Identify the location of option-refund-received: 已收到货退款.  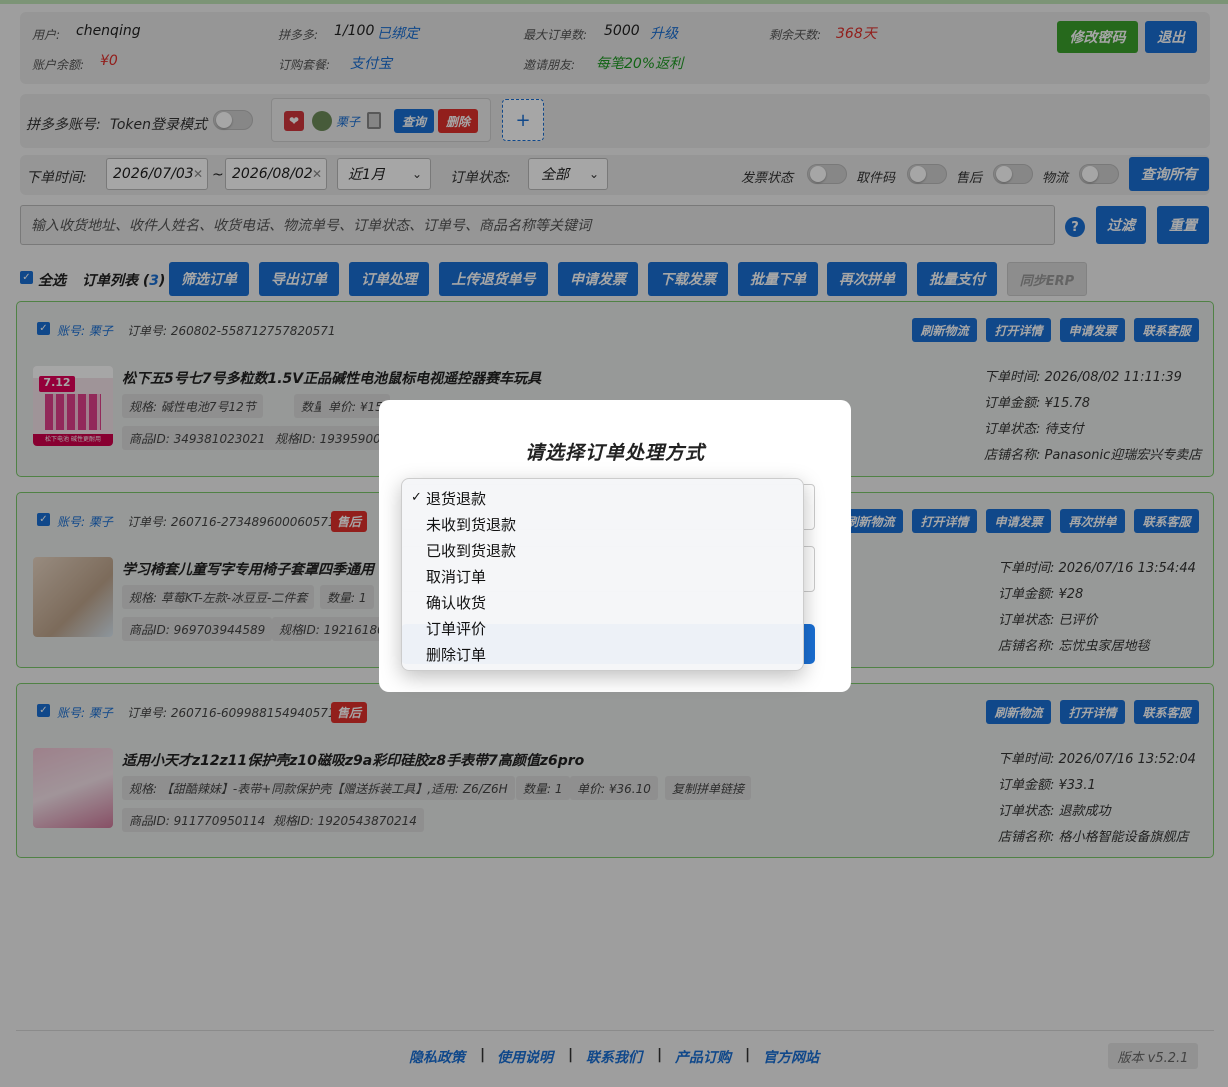
(471, 550).